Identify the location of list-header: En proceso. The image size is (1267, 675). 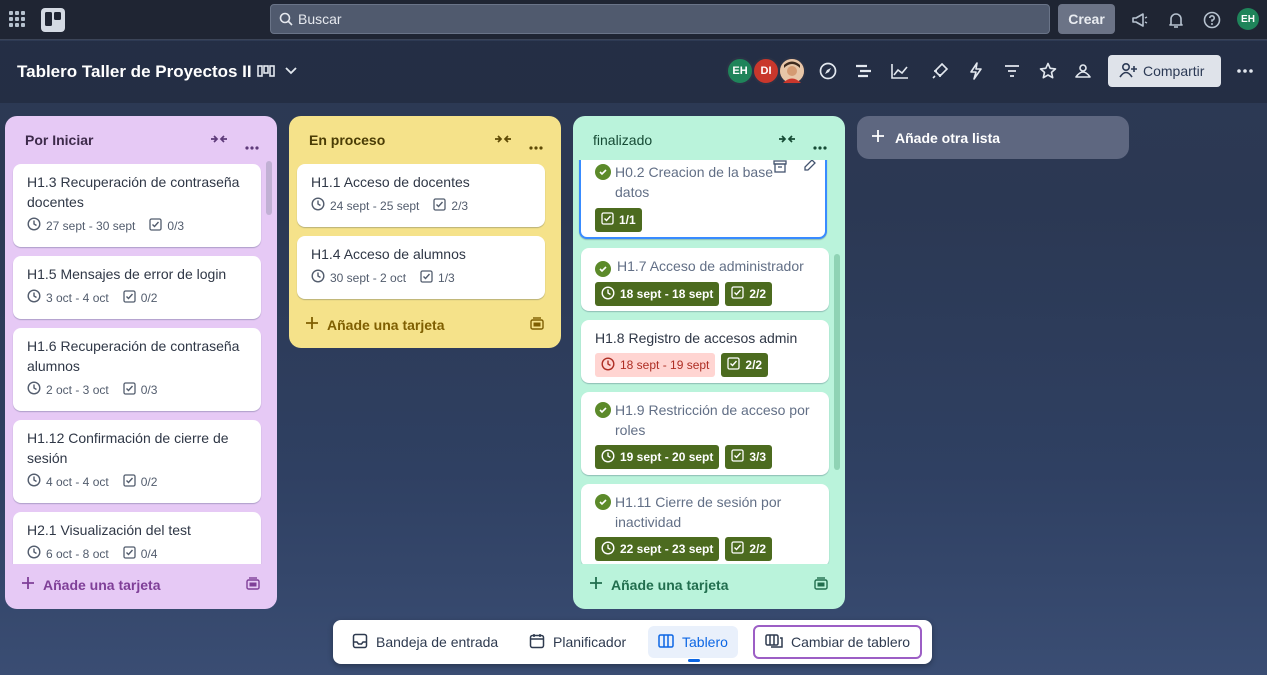
(425, 140).